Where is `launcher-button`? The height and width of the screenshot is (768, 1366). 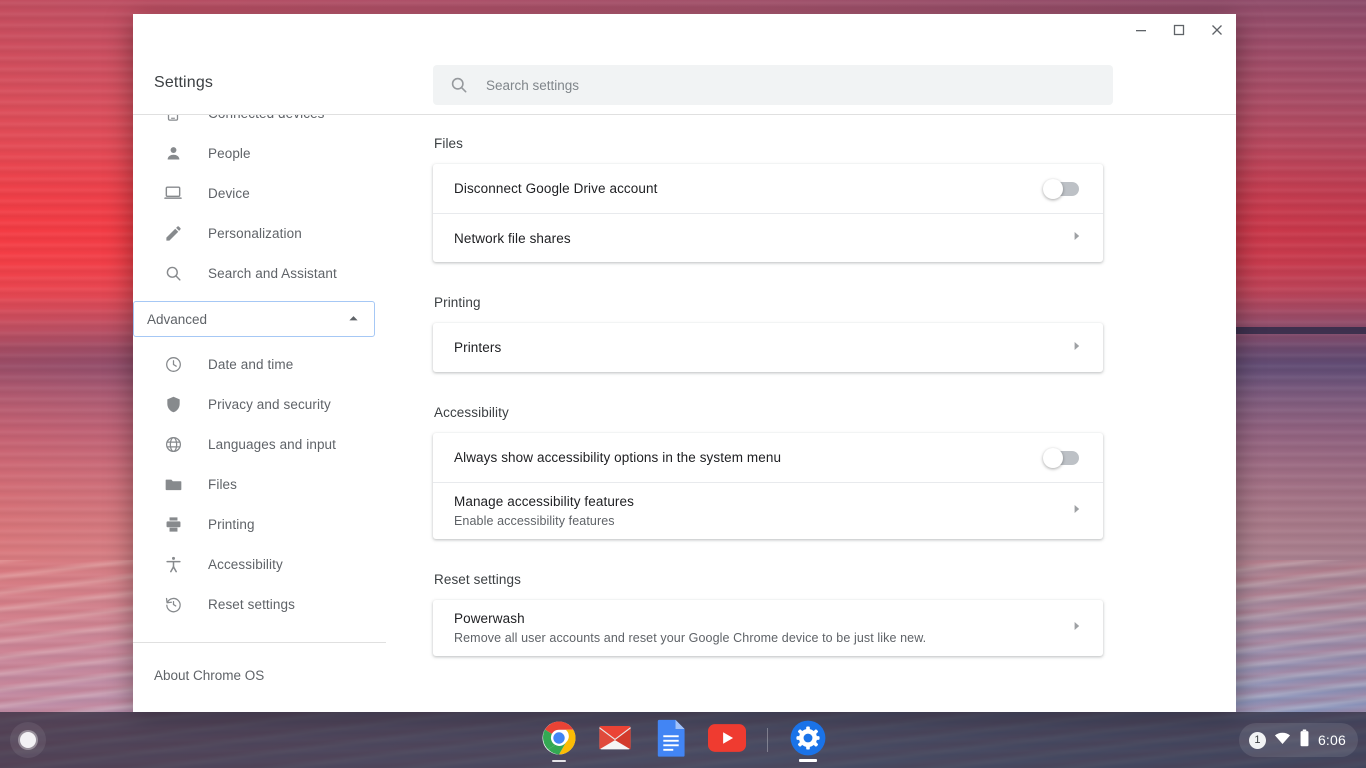 launcher-button is located at coordinates (28, 740).